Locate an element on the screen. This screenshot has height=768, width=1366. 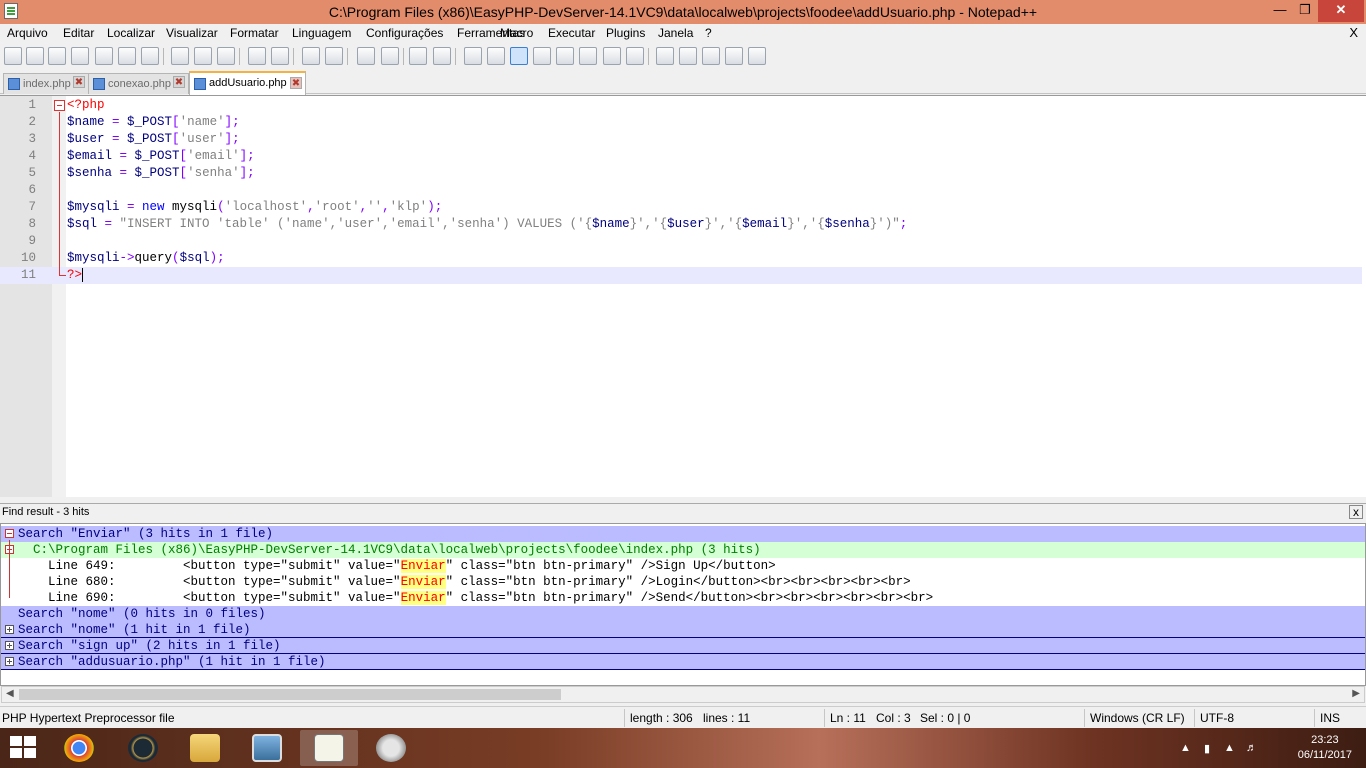
code-line: 5 $senha = $_POST['senha']; is located at coordinates (681, 173).